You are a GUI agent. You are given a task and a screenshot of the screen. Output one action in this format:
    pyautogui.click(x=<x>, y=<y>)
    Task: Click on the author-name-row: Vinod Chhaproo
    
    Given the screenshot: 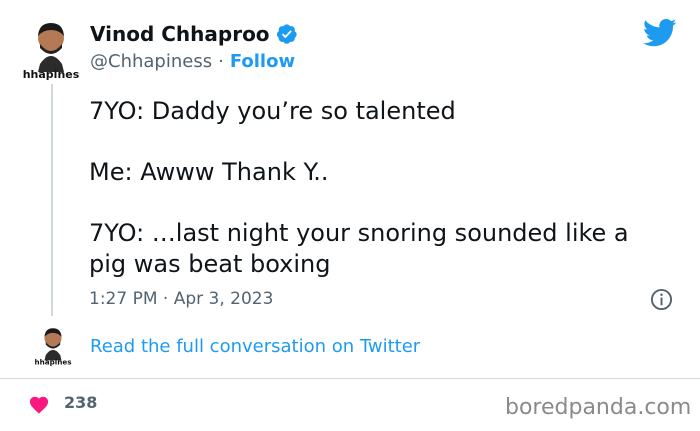 What is the action you would take?
    pyautogui.click(x=194, y=34)
    